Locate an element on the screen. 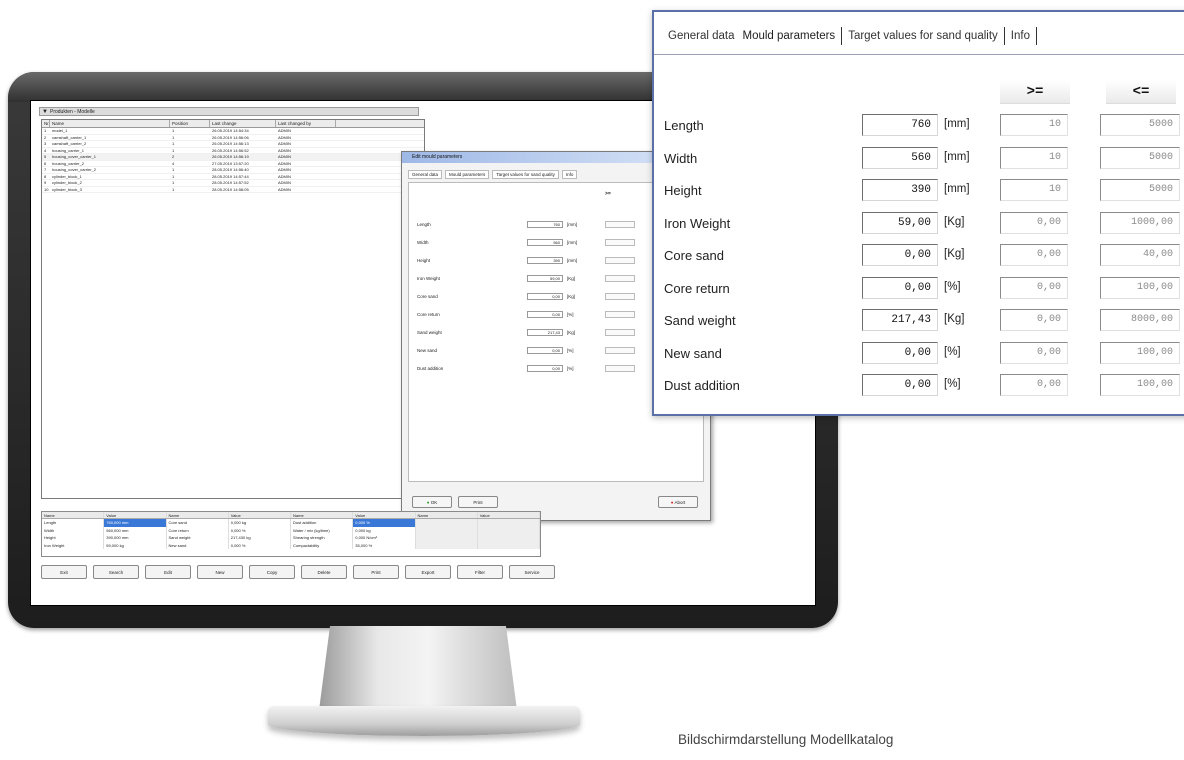 Image resolution: width=1184 pixels, height=760 pixels. small-param-value: 59,00 is located at coordinates (545, 278).